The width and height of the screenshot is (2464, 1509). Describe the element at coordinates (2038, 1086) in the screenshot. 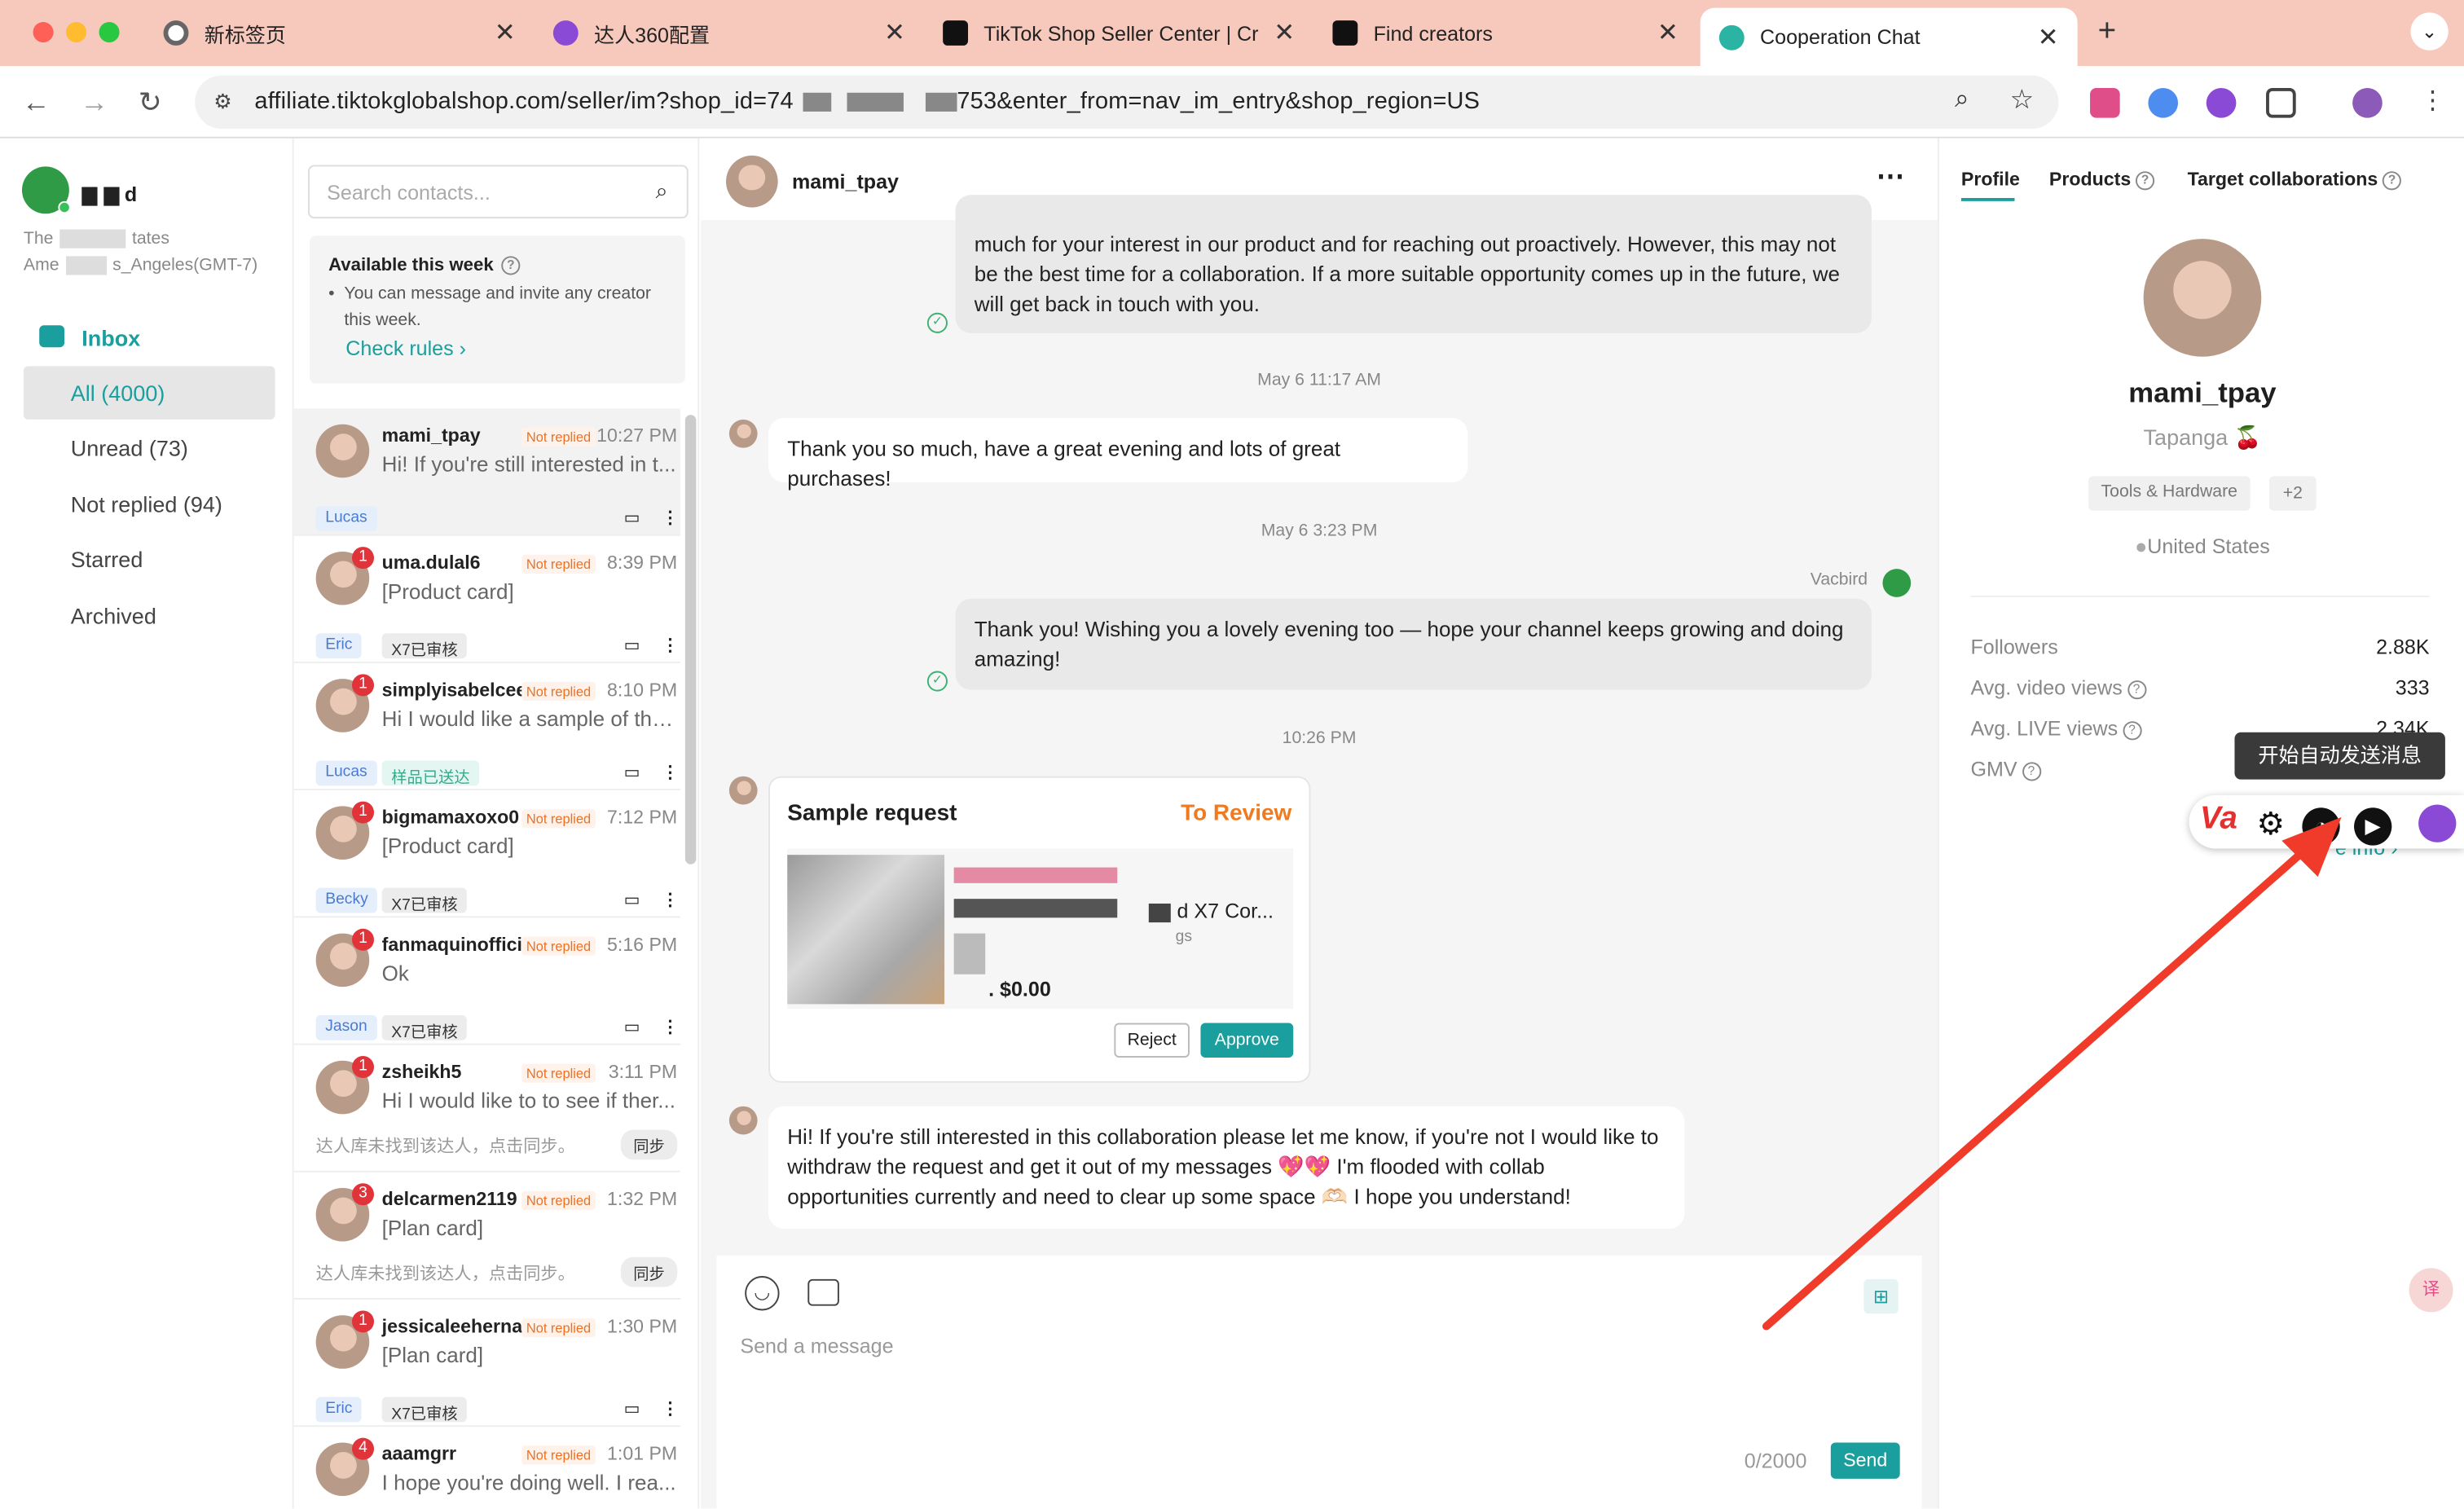

I see `arrow-shaft` at that location.